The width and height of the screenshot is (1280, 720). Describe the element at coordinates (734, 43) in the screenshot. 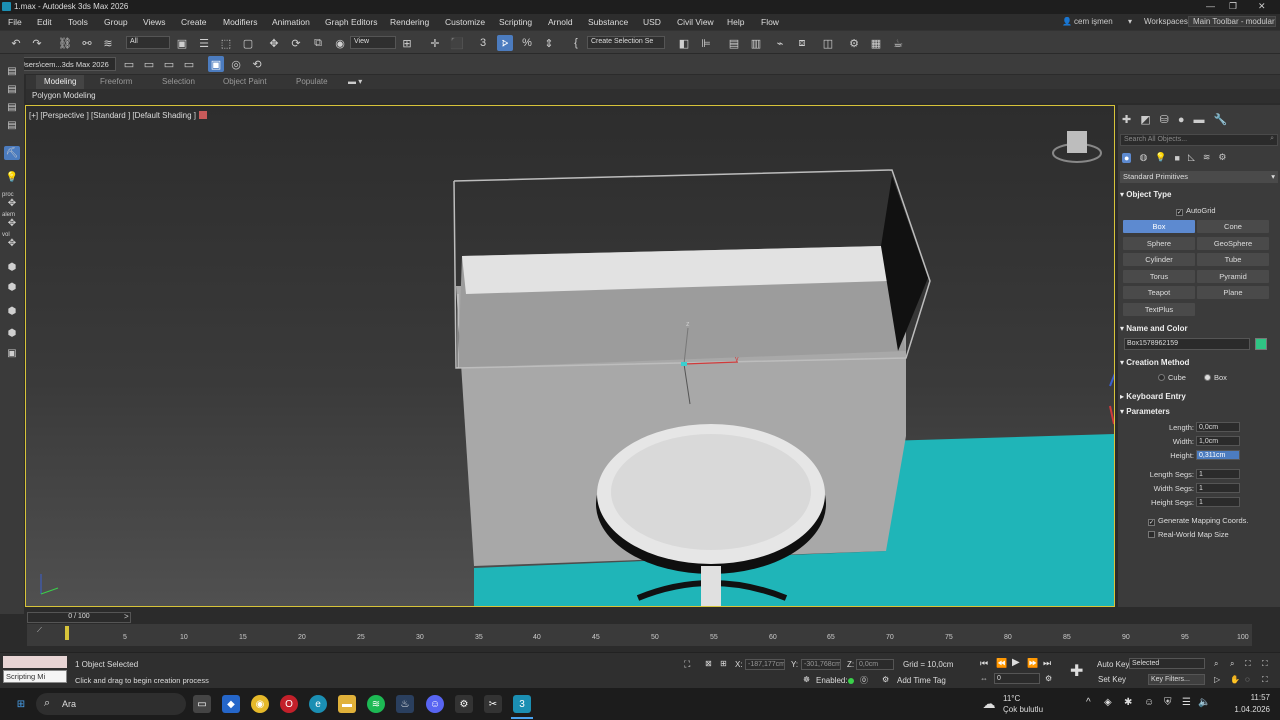

I see `scene-explorer-icon: ▤` at that location.